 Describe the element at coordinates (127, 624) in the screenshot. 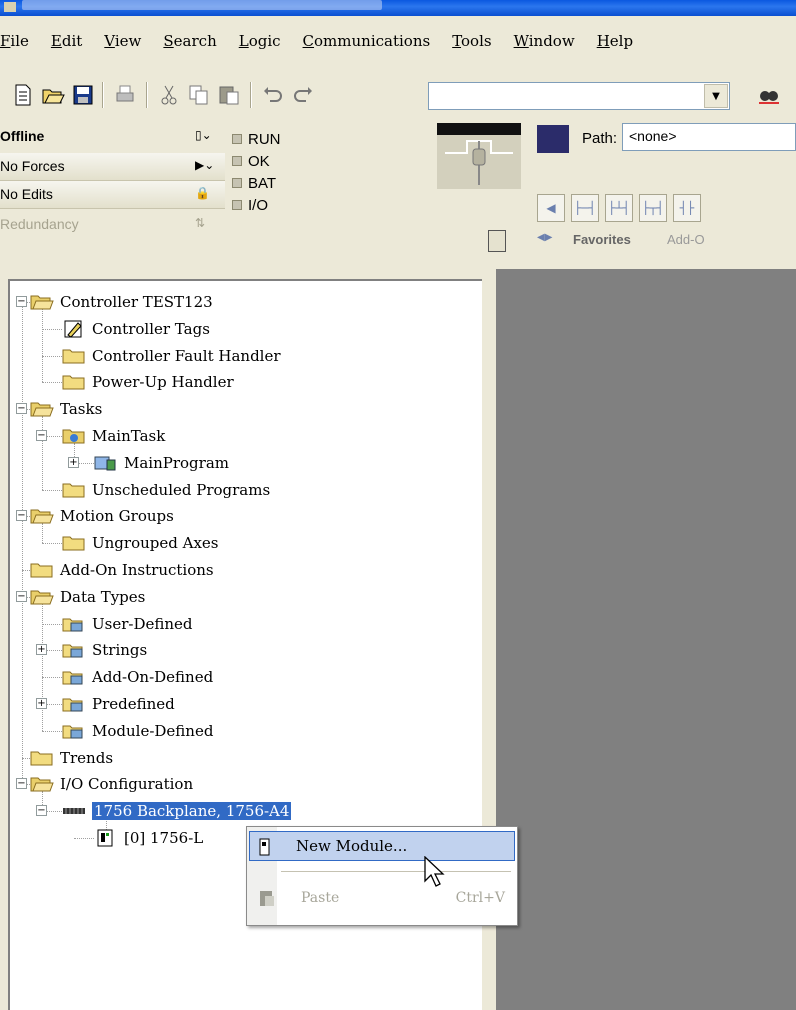

I see `tree-item: User-Defined` at that location.